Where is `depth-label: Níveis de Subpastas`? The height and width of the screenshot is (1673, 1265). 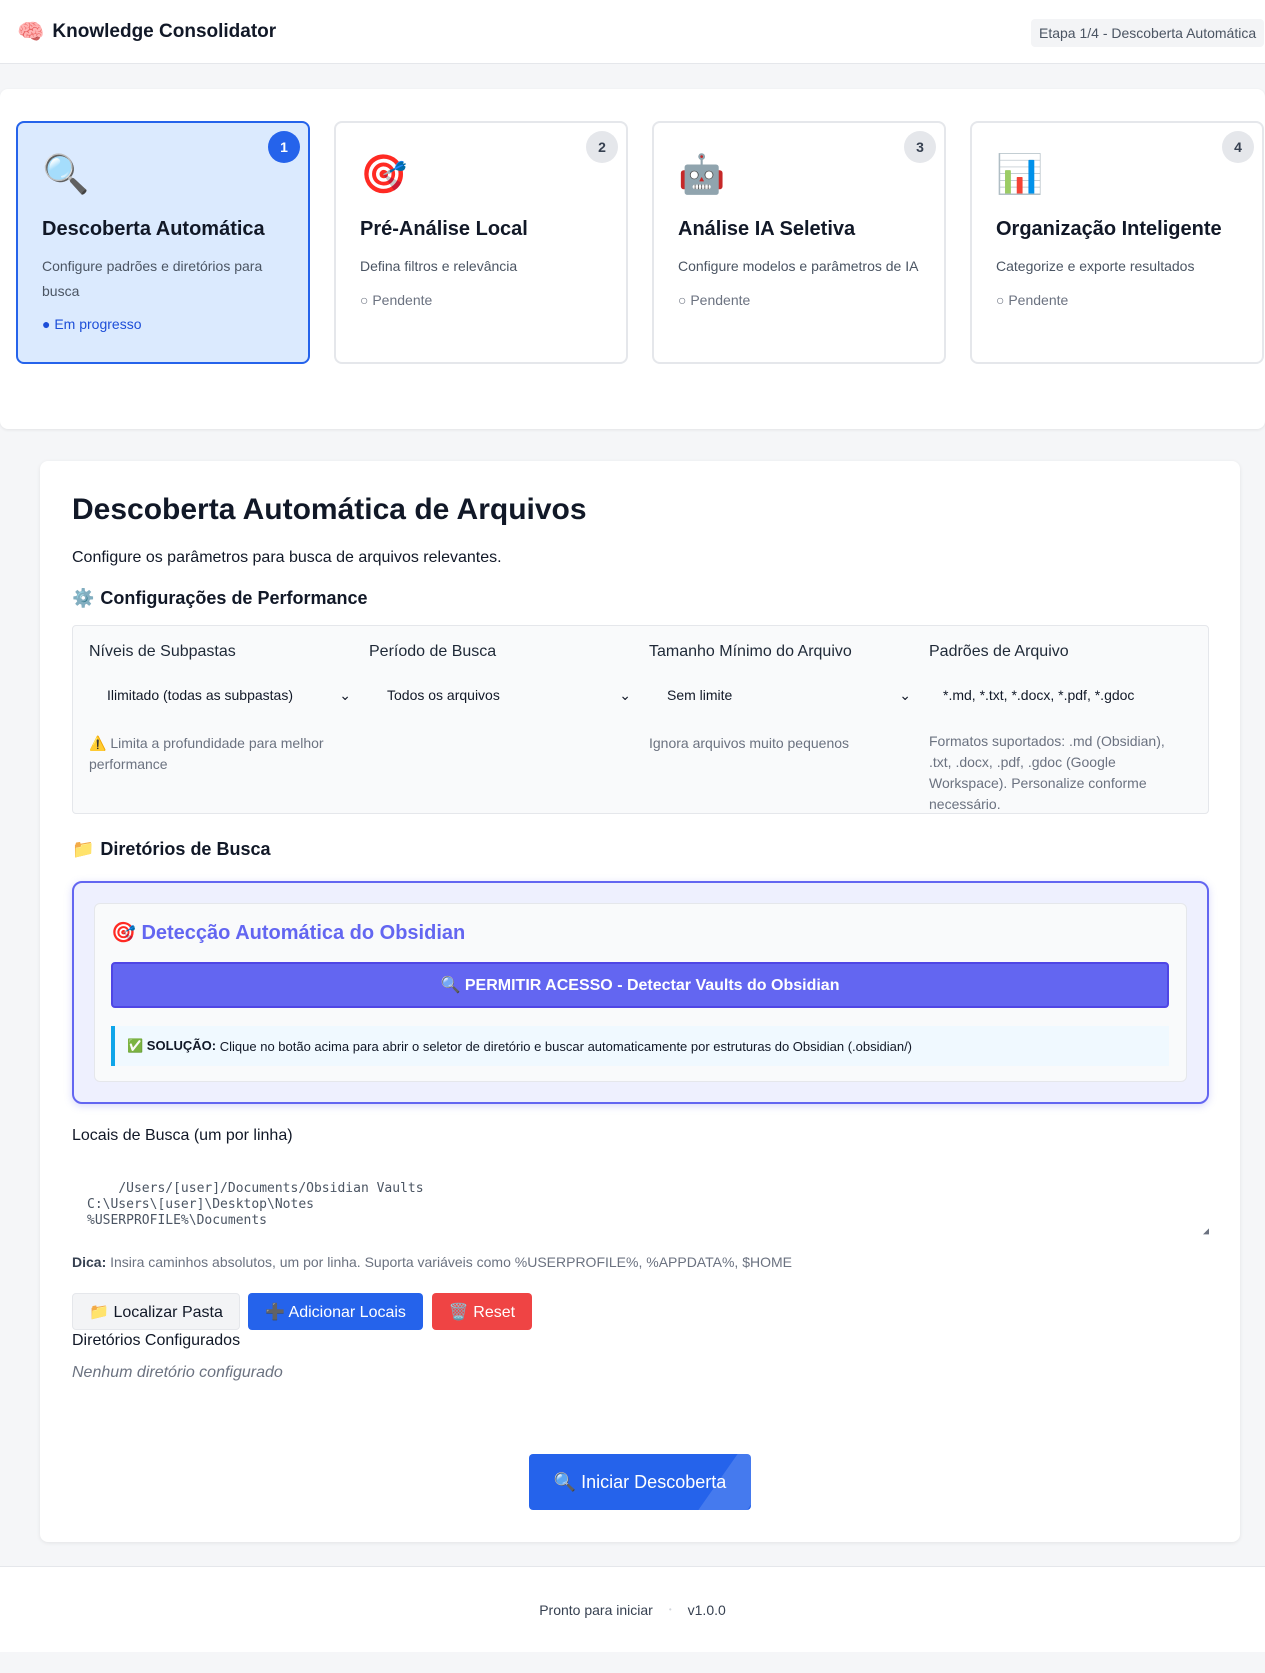 depth-label: Níveis de Subpastas is located at coordinates (162, 651).